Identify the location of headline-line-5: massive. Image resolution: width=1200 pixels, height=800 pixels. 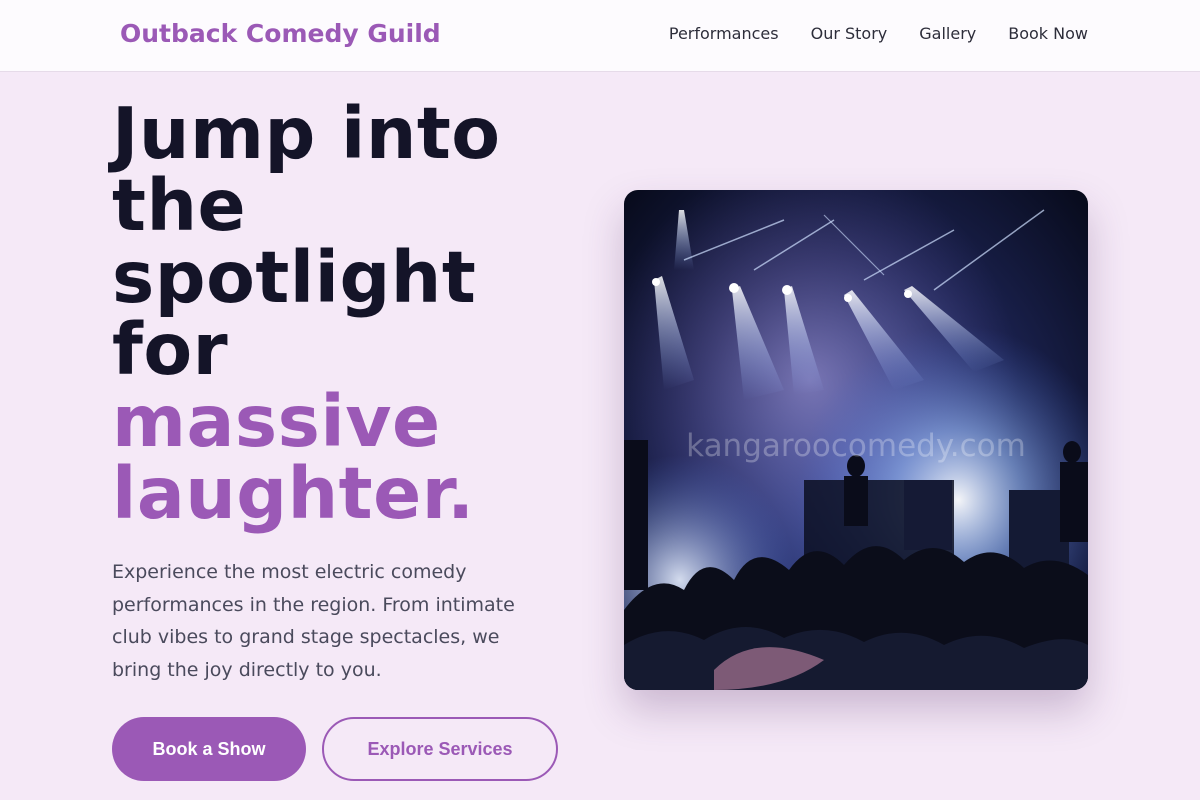
(276, 421).